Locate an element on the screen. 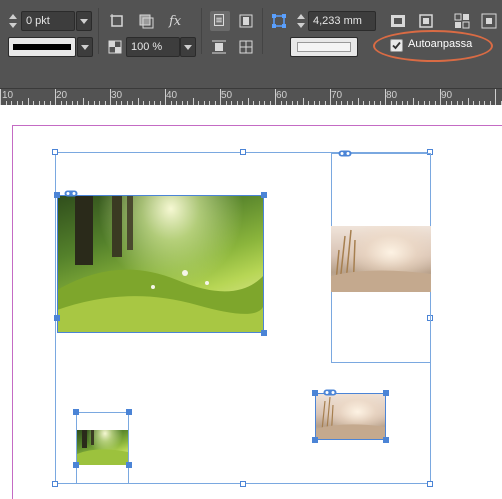  frame-style-selector is located at coordinates (324, 47).